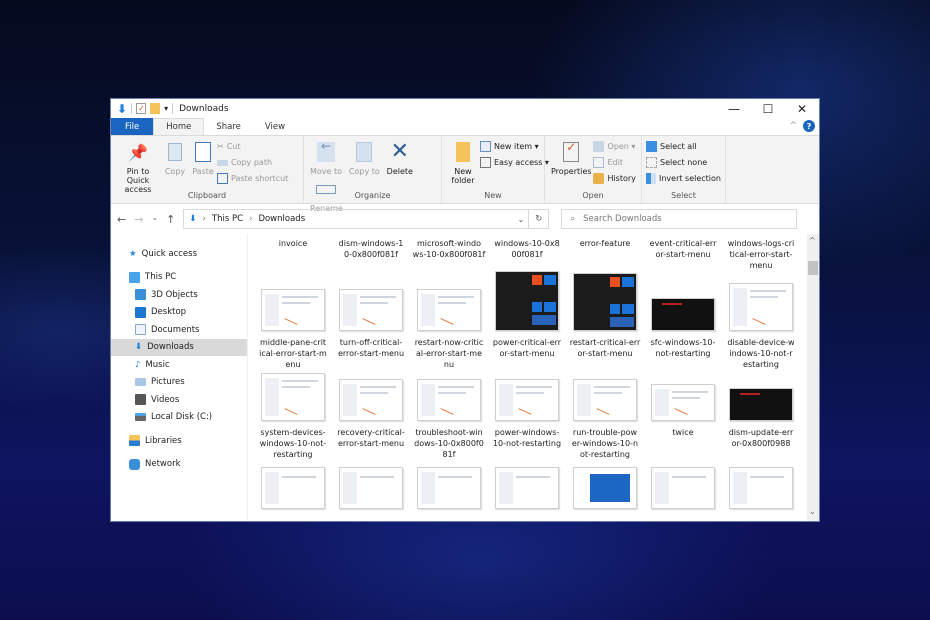 Image resolution: width=930 pixels, height=620 pixels. Describe the element at coordinates (371, 438) in the screenshot. I see `file-item-label: recovery-critical- error-start-menu` at that location.